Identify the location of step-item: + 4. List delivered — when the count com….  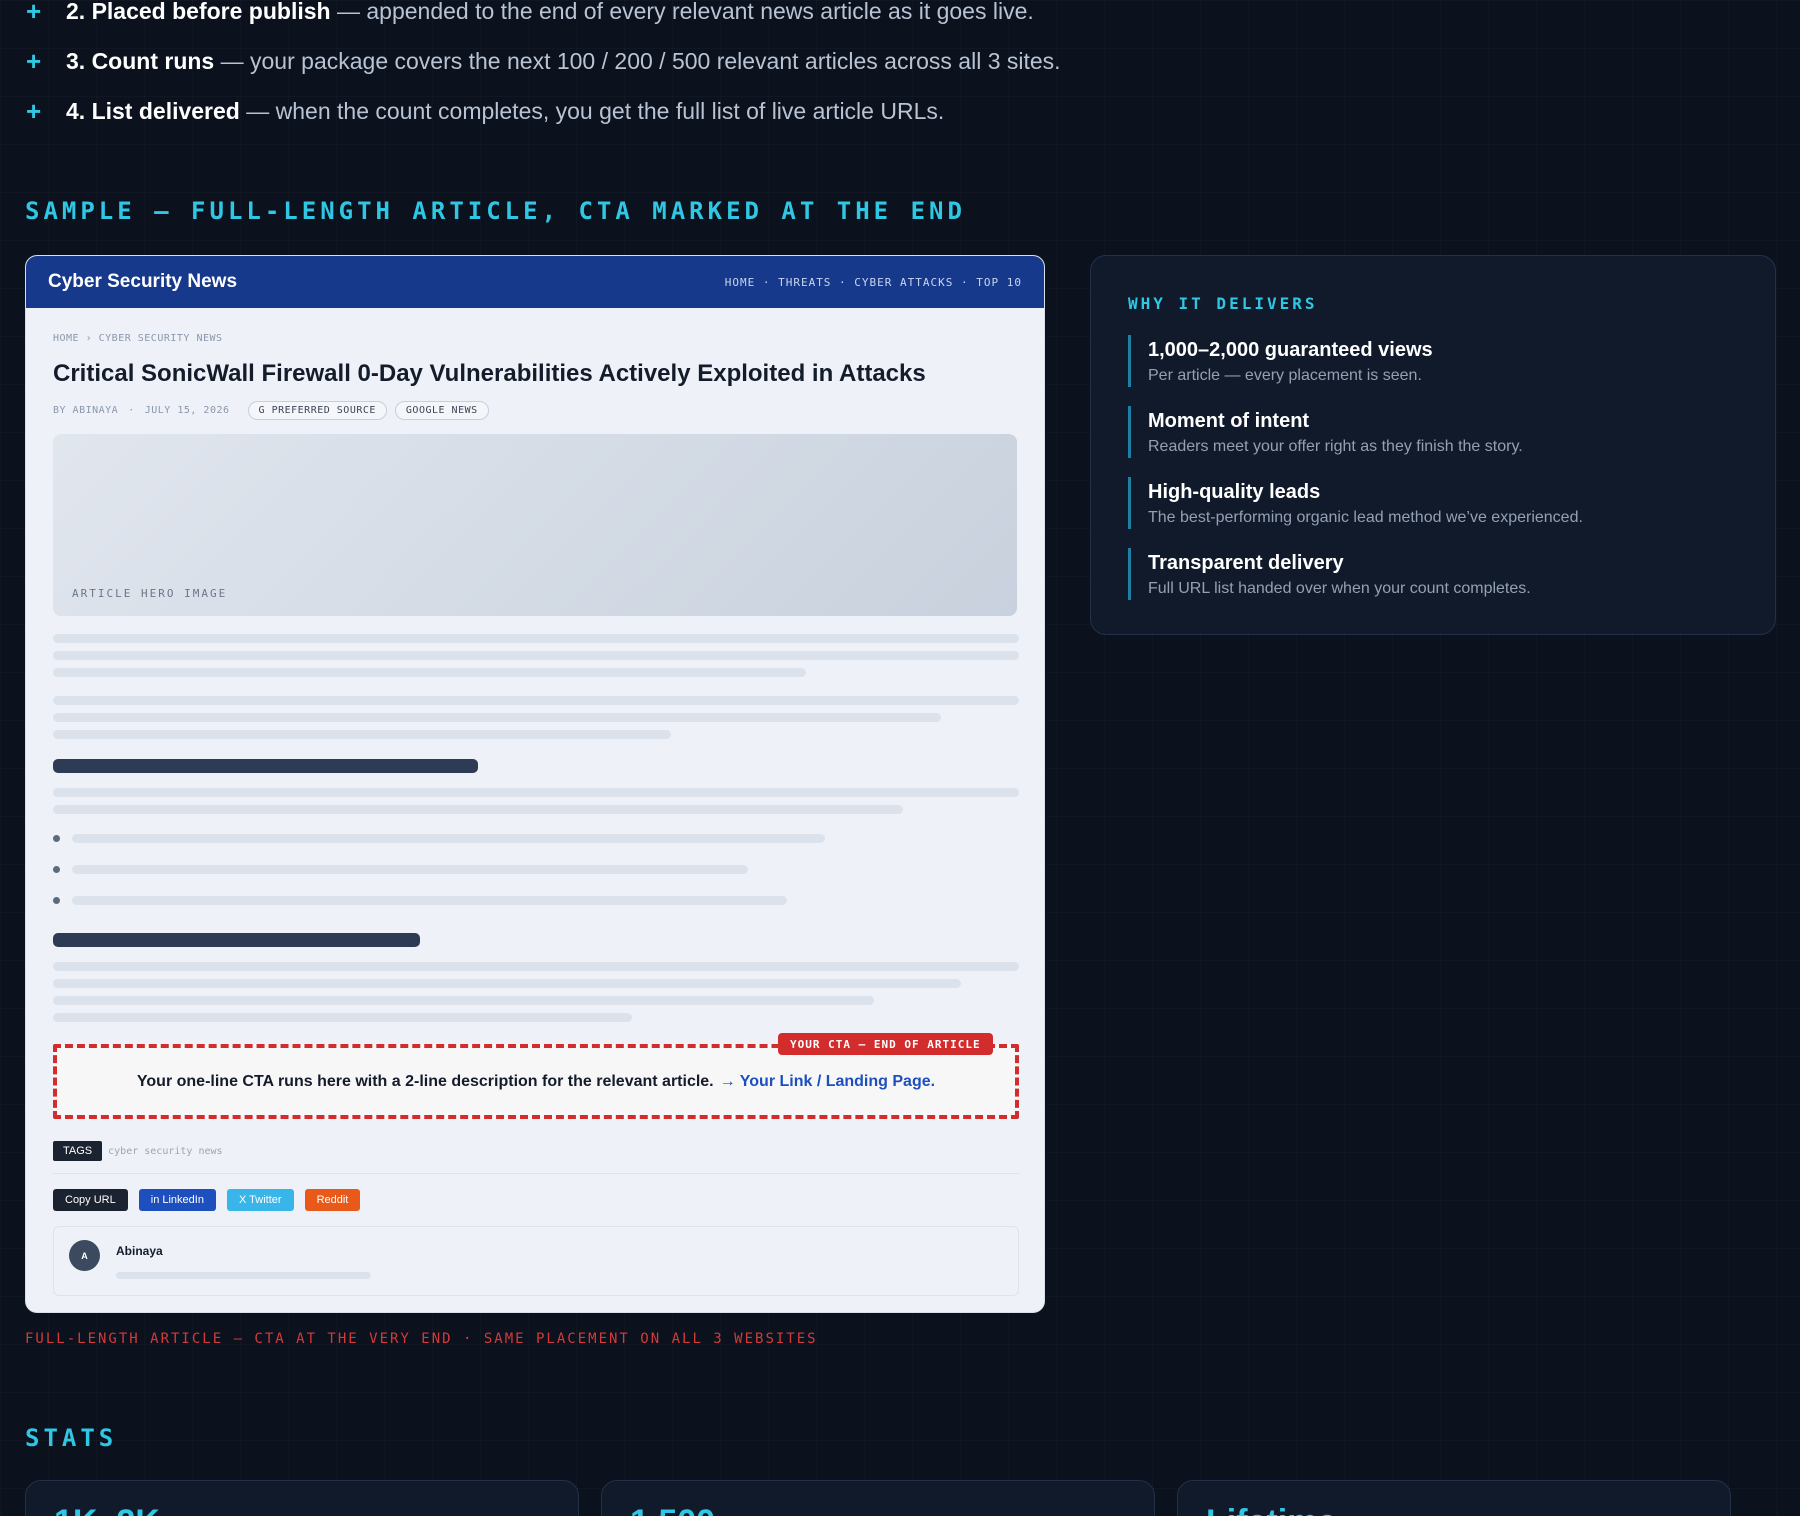
(543, 111).